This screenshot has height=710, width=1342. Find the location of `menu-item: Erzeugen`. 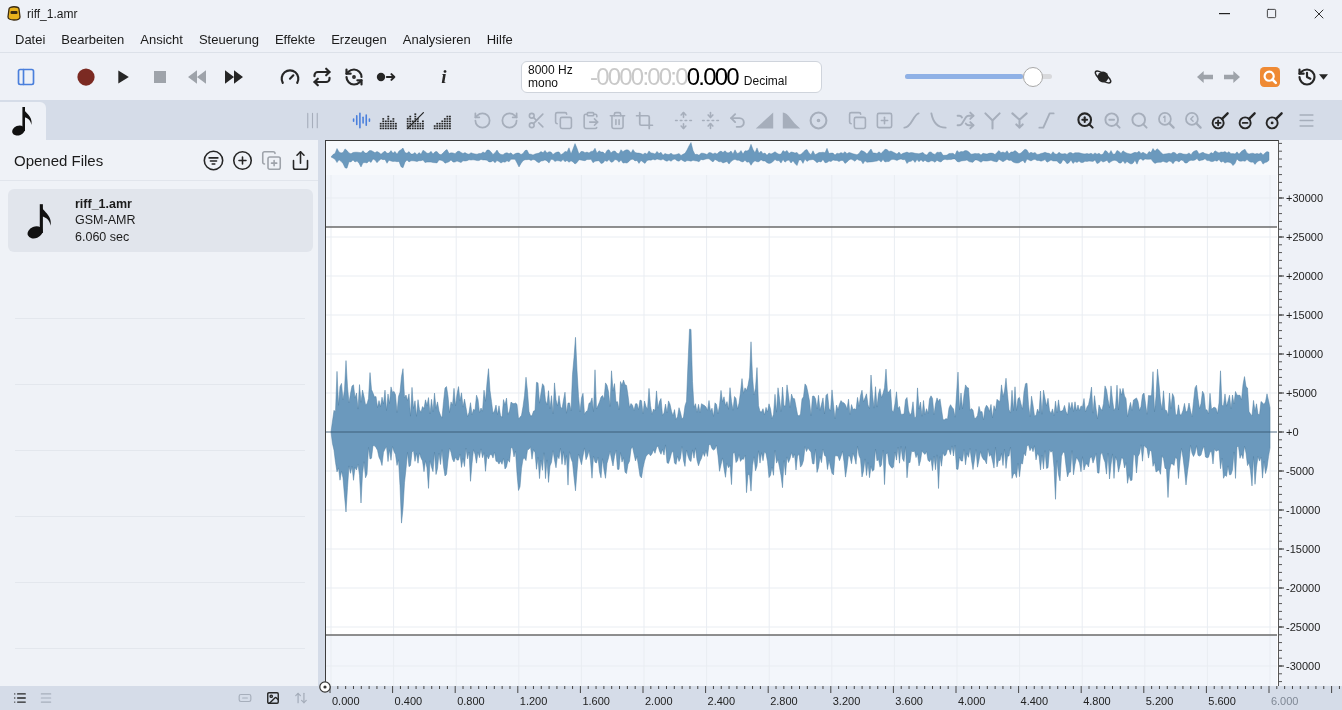

menu-item: Erzeugen is located at coordinates (359, 39).